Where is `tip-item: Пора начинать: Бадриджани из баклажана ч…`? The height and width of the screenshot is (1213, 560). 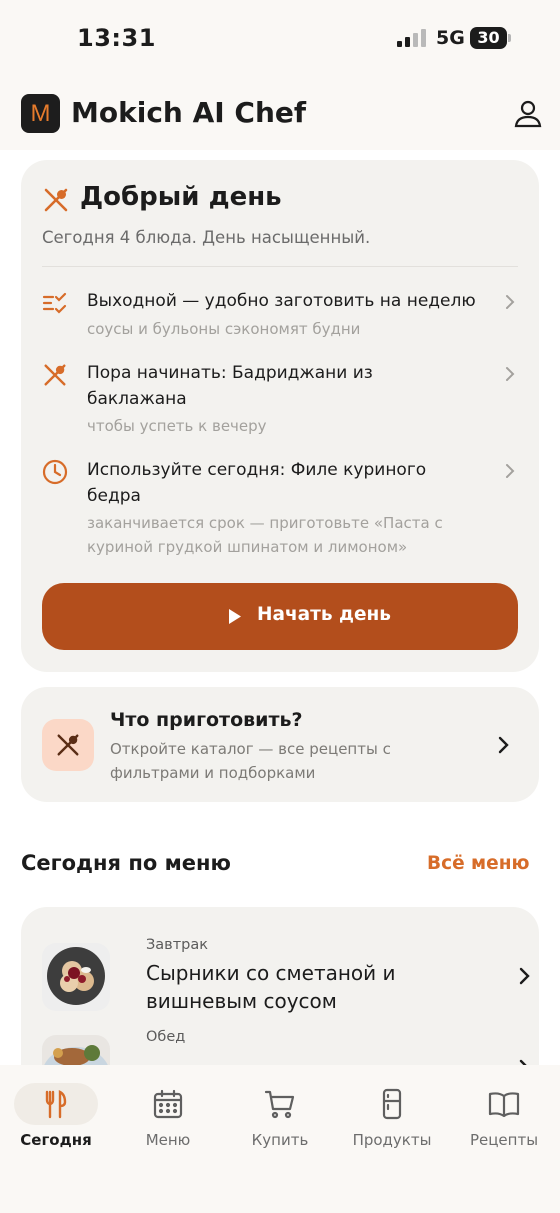
tip-item: Пора начинать: Бадриджани из баклажана ч… is located at coordinates (280, 400).